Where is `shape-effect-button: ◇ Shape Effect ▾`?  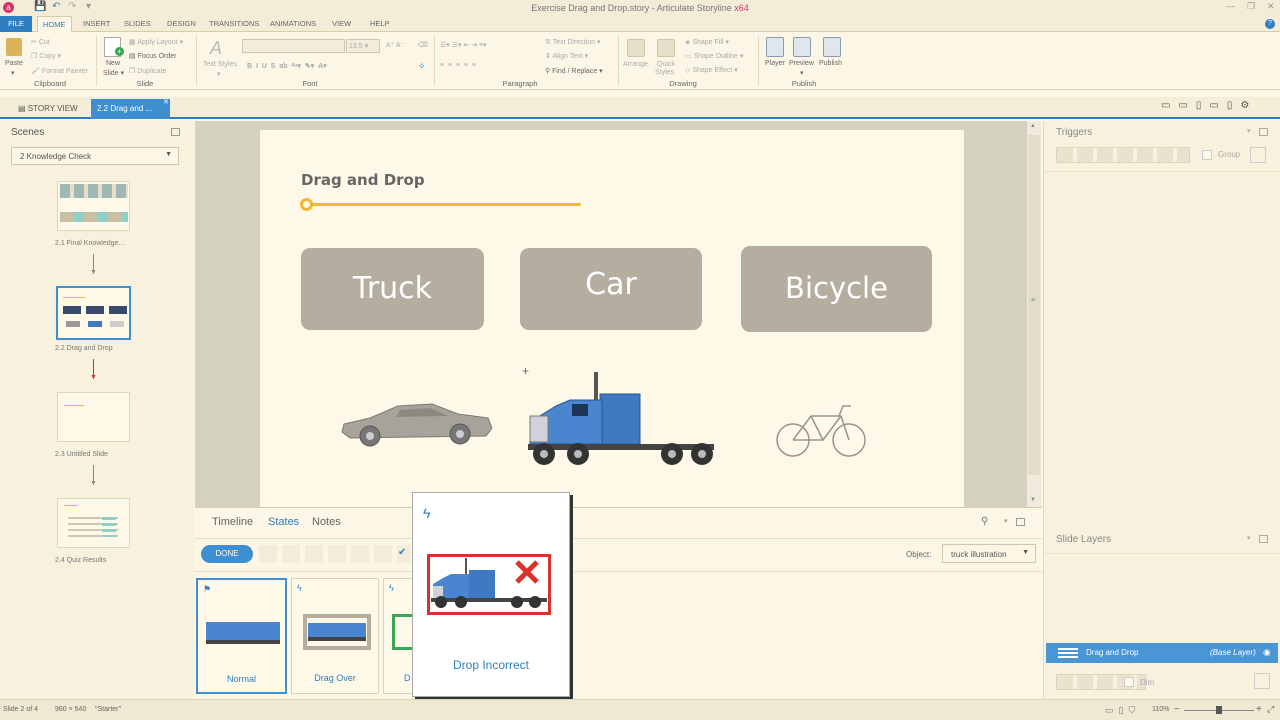
shape-effect-button: ◇ Shape Effect ▾ is located at coordinates (711, 70).